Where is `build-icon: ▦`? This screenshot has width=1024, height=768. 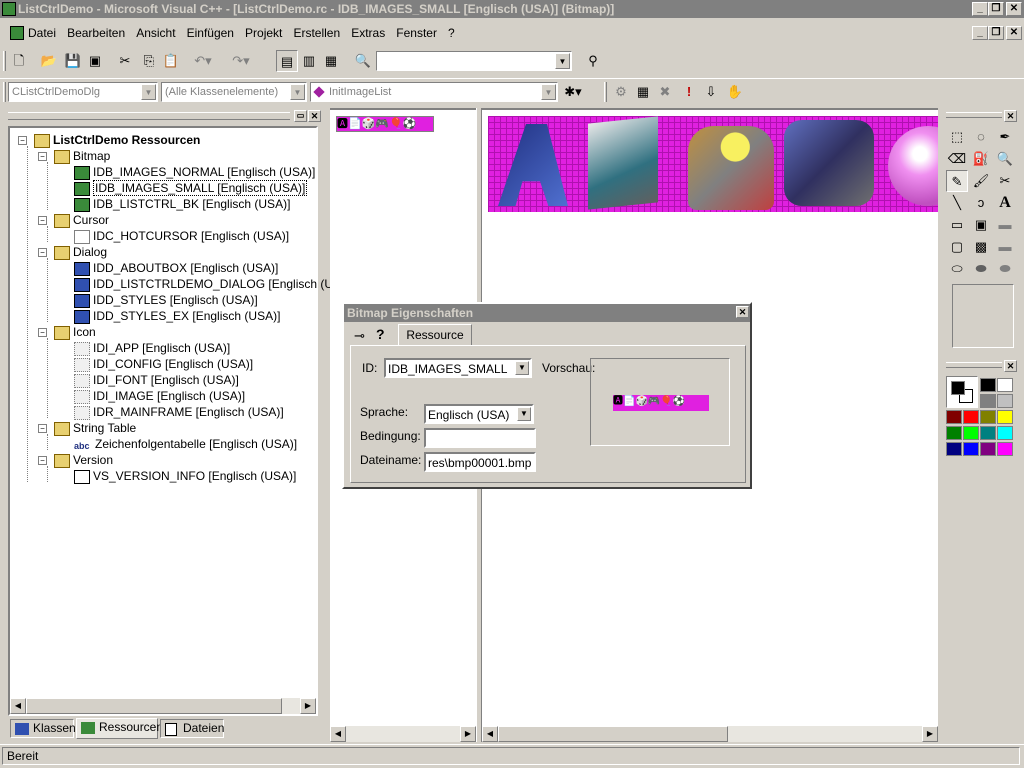
build-icon: ▦ is located at coordinates (643, 92).